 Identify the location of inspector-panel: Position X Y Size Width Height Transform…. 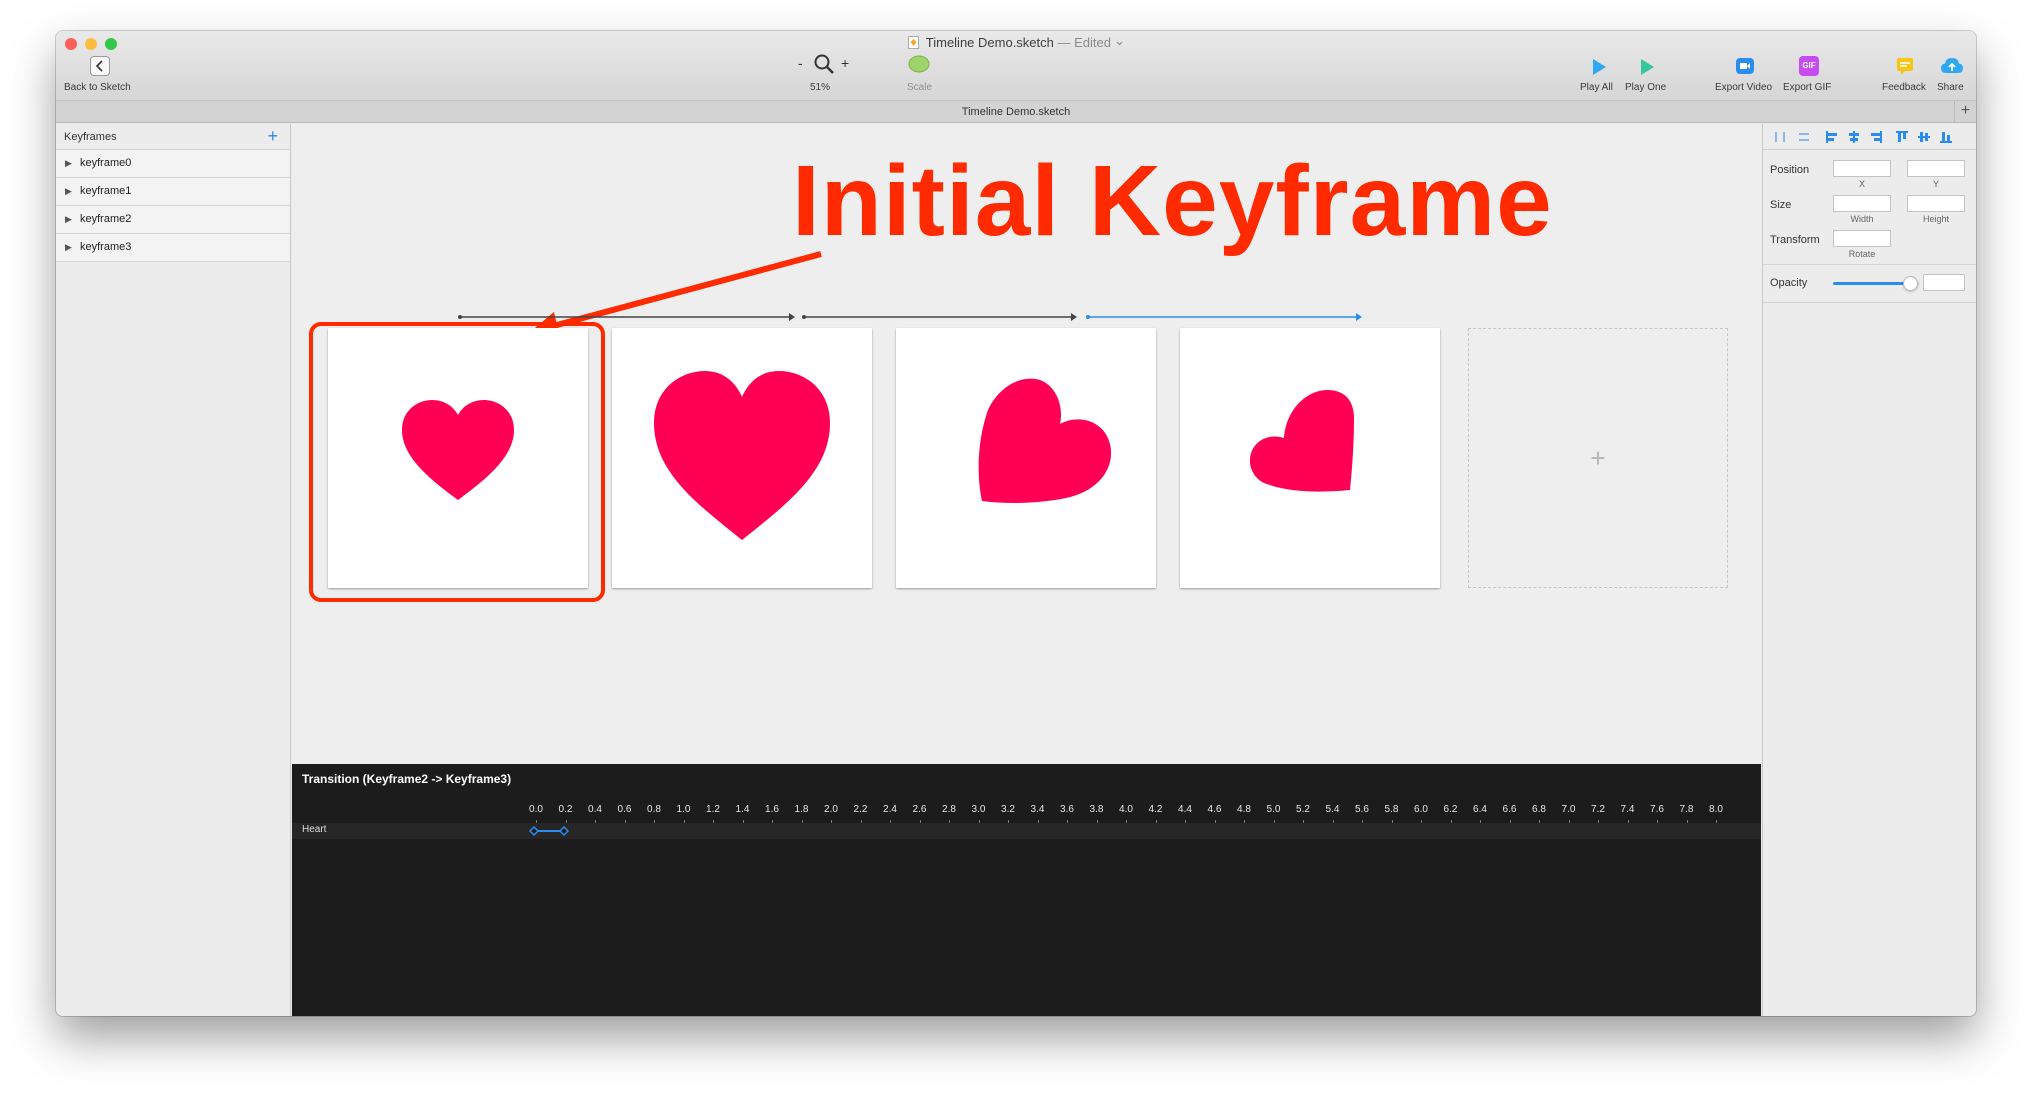
(1869, 570).